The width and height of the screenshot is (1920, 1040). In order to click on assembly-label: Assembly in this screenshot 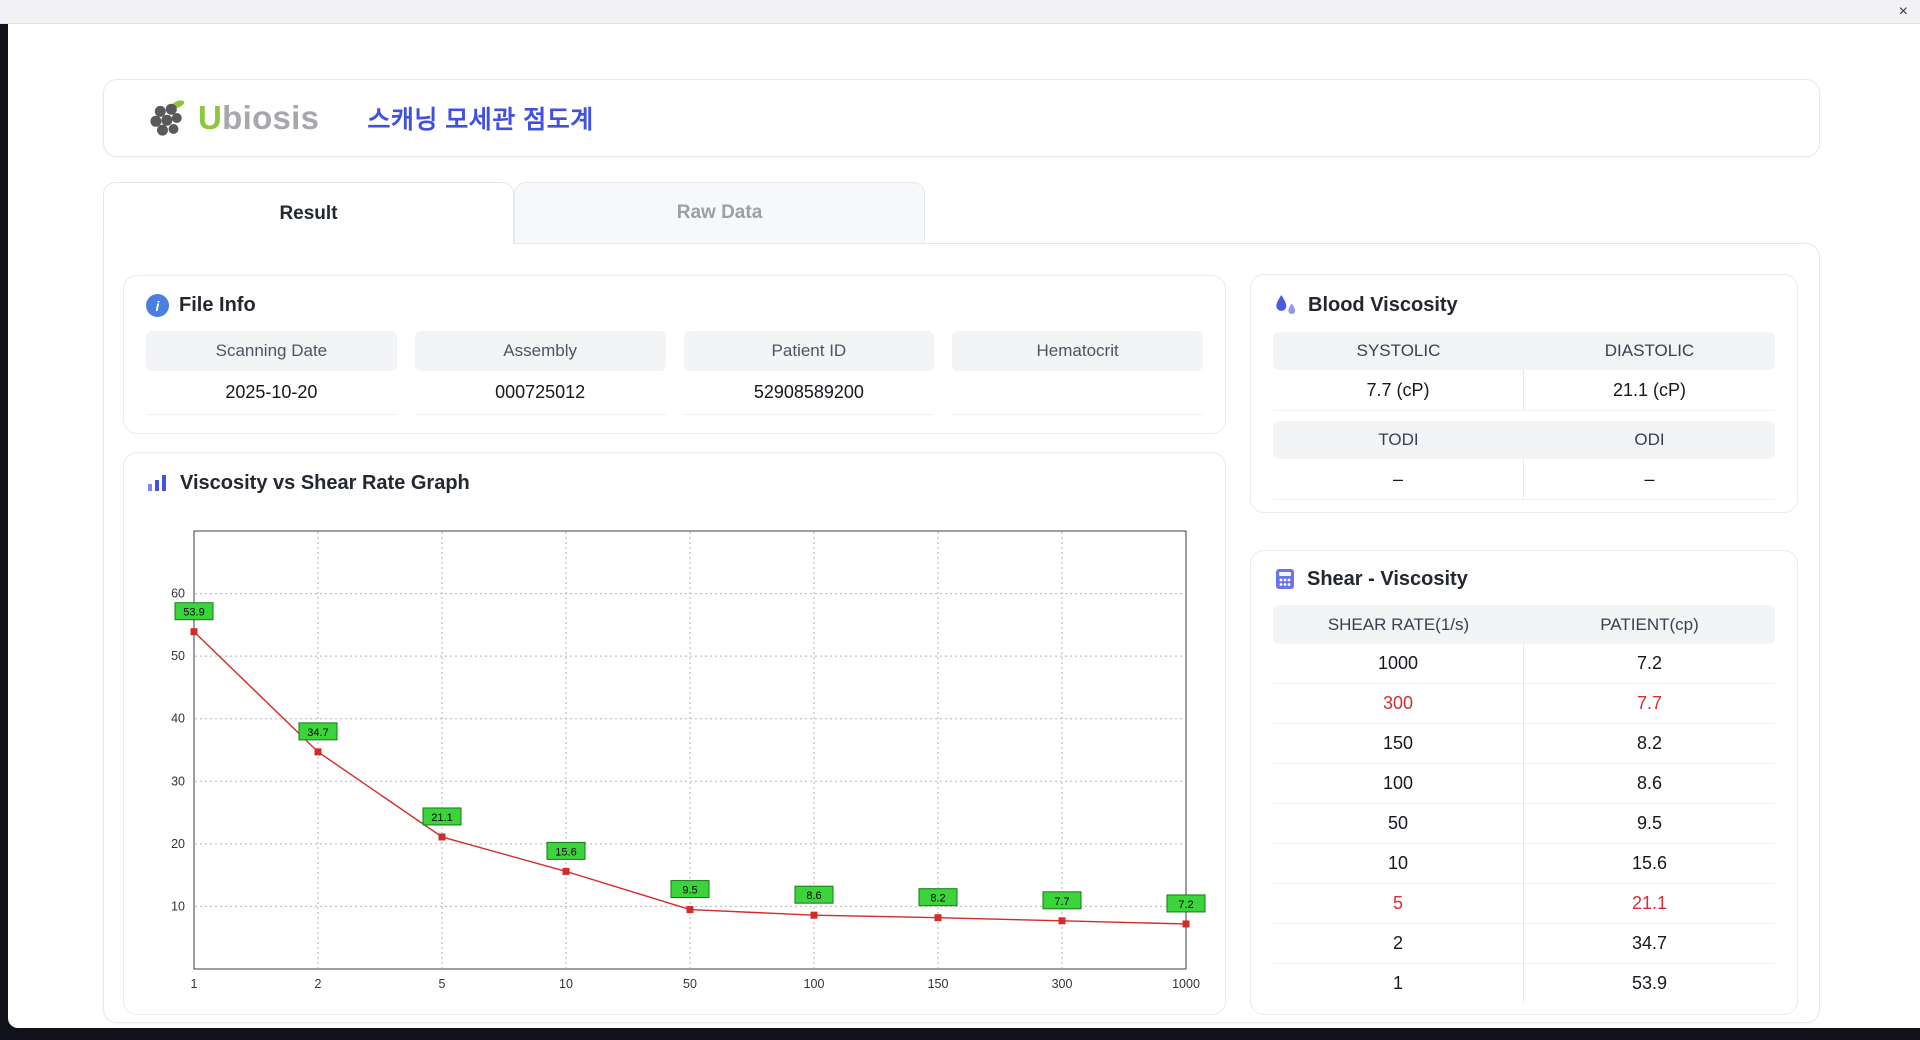, I will do `click(540, 351)`.